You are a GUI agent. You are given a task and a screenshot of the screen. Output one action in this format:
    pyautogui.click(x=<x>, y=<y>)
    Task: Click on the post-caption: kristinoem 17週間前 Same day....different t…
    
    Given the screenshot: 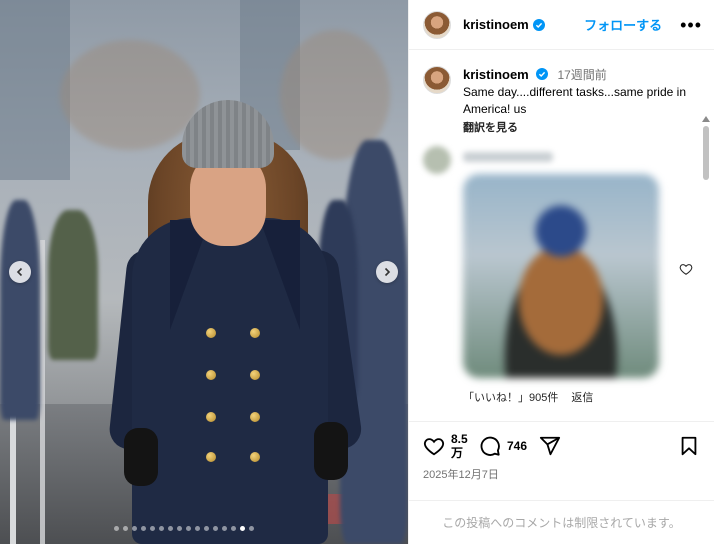 What is the action you would take?
    pyautogui.click(x=561, y=93)
    